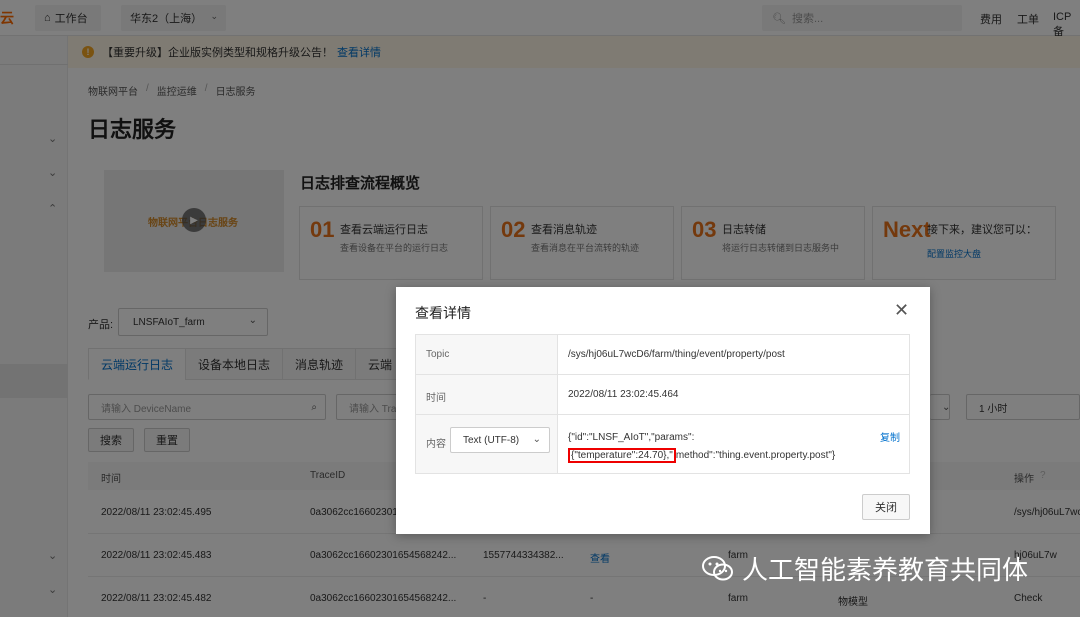  I want to click on detail-label-cell: 时间, so click(487, 394).